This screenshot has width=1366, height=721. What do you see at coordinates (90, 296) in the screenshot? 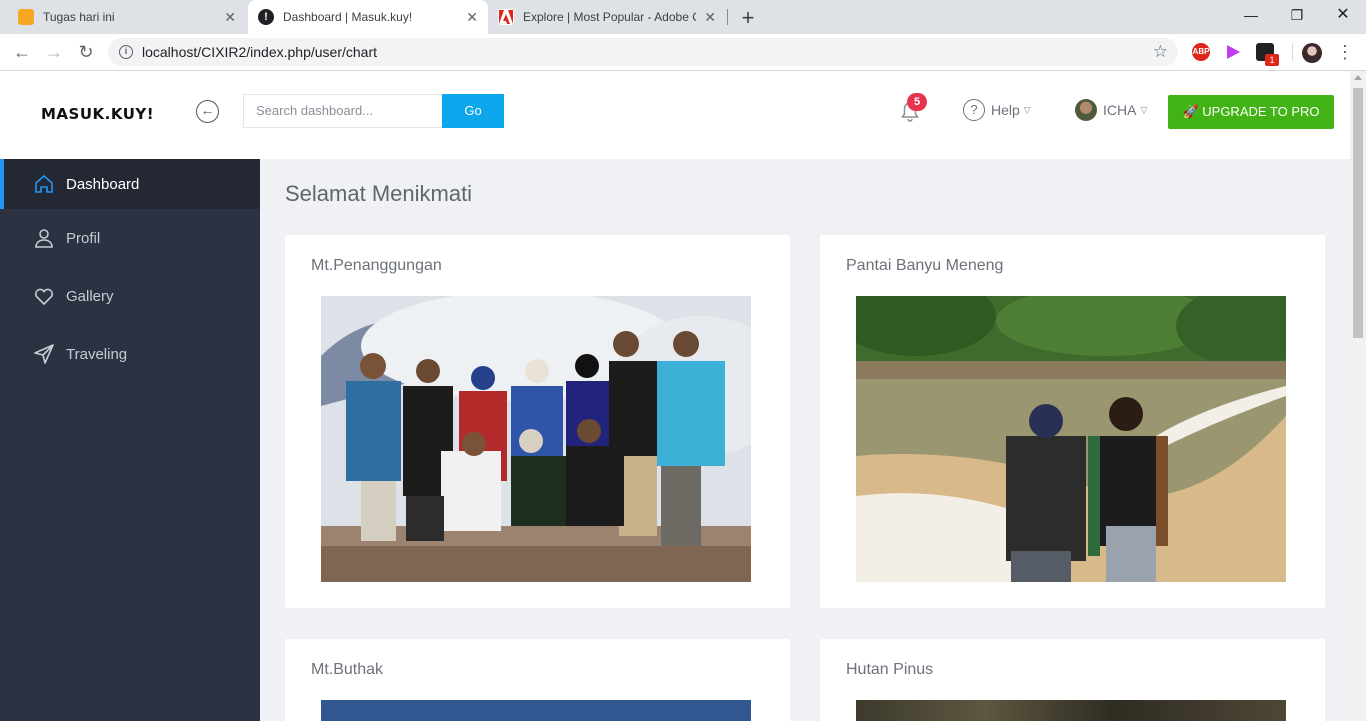
I see `sidebar-item-label: Gallery` at bounding box center [90, 296].